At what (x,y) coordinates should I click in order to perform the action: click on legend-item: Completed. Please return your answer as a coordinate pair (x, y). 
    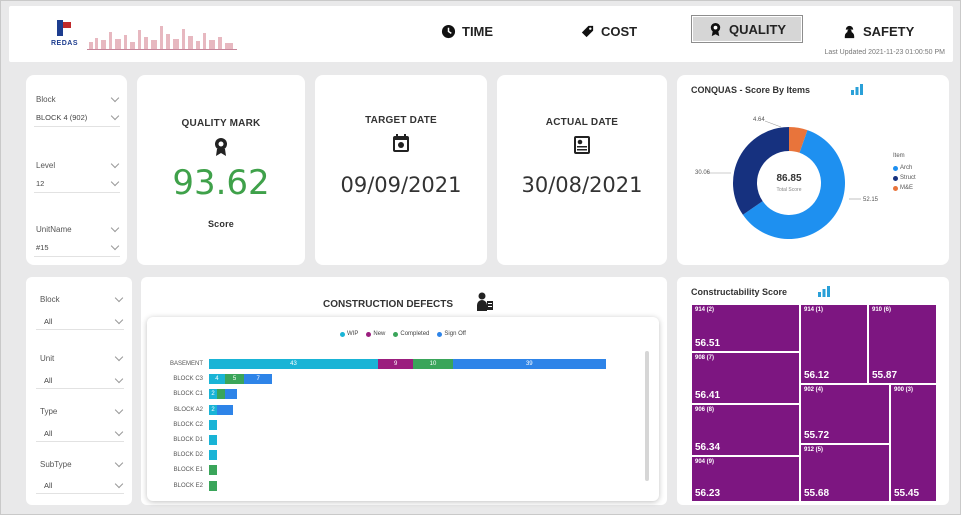
    Looking at the image, I should click on (411, 334).